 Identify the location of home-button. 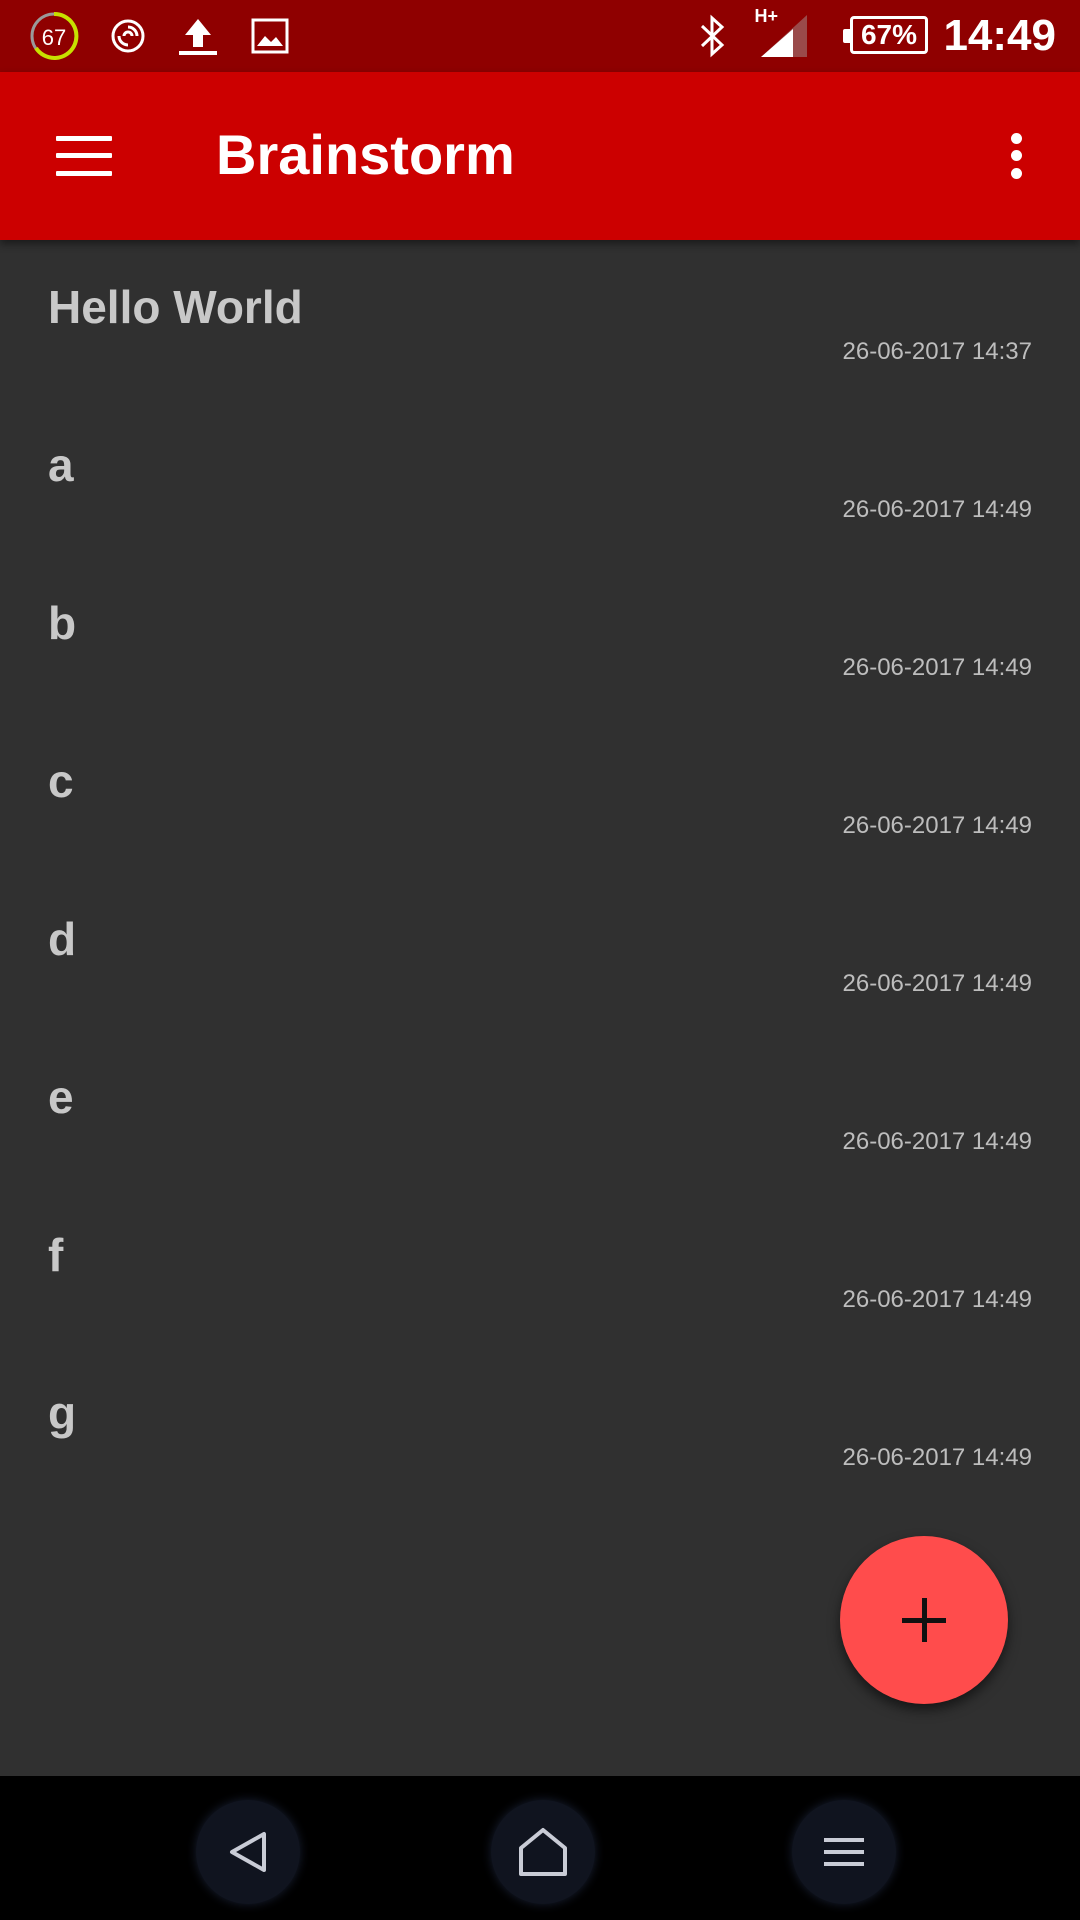
(543, 1852).